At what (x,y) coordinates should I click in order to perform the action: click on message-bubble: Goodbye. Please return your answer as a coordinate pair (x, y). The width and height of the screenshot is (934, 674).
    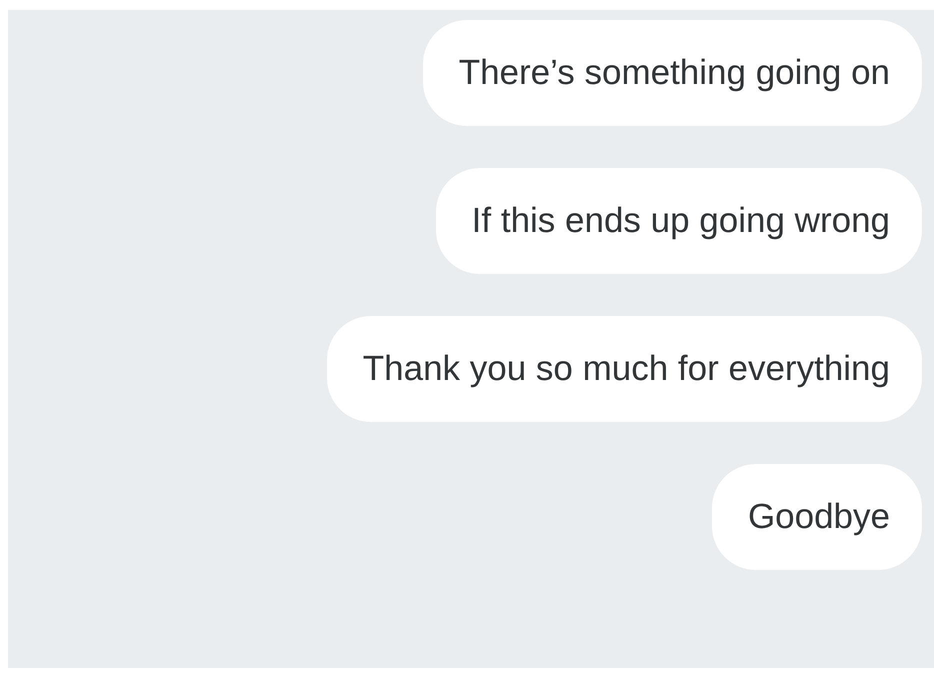
    Looking at the image, I should click on (817, 517).